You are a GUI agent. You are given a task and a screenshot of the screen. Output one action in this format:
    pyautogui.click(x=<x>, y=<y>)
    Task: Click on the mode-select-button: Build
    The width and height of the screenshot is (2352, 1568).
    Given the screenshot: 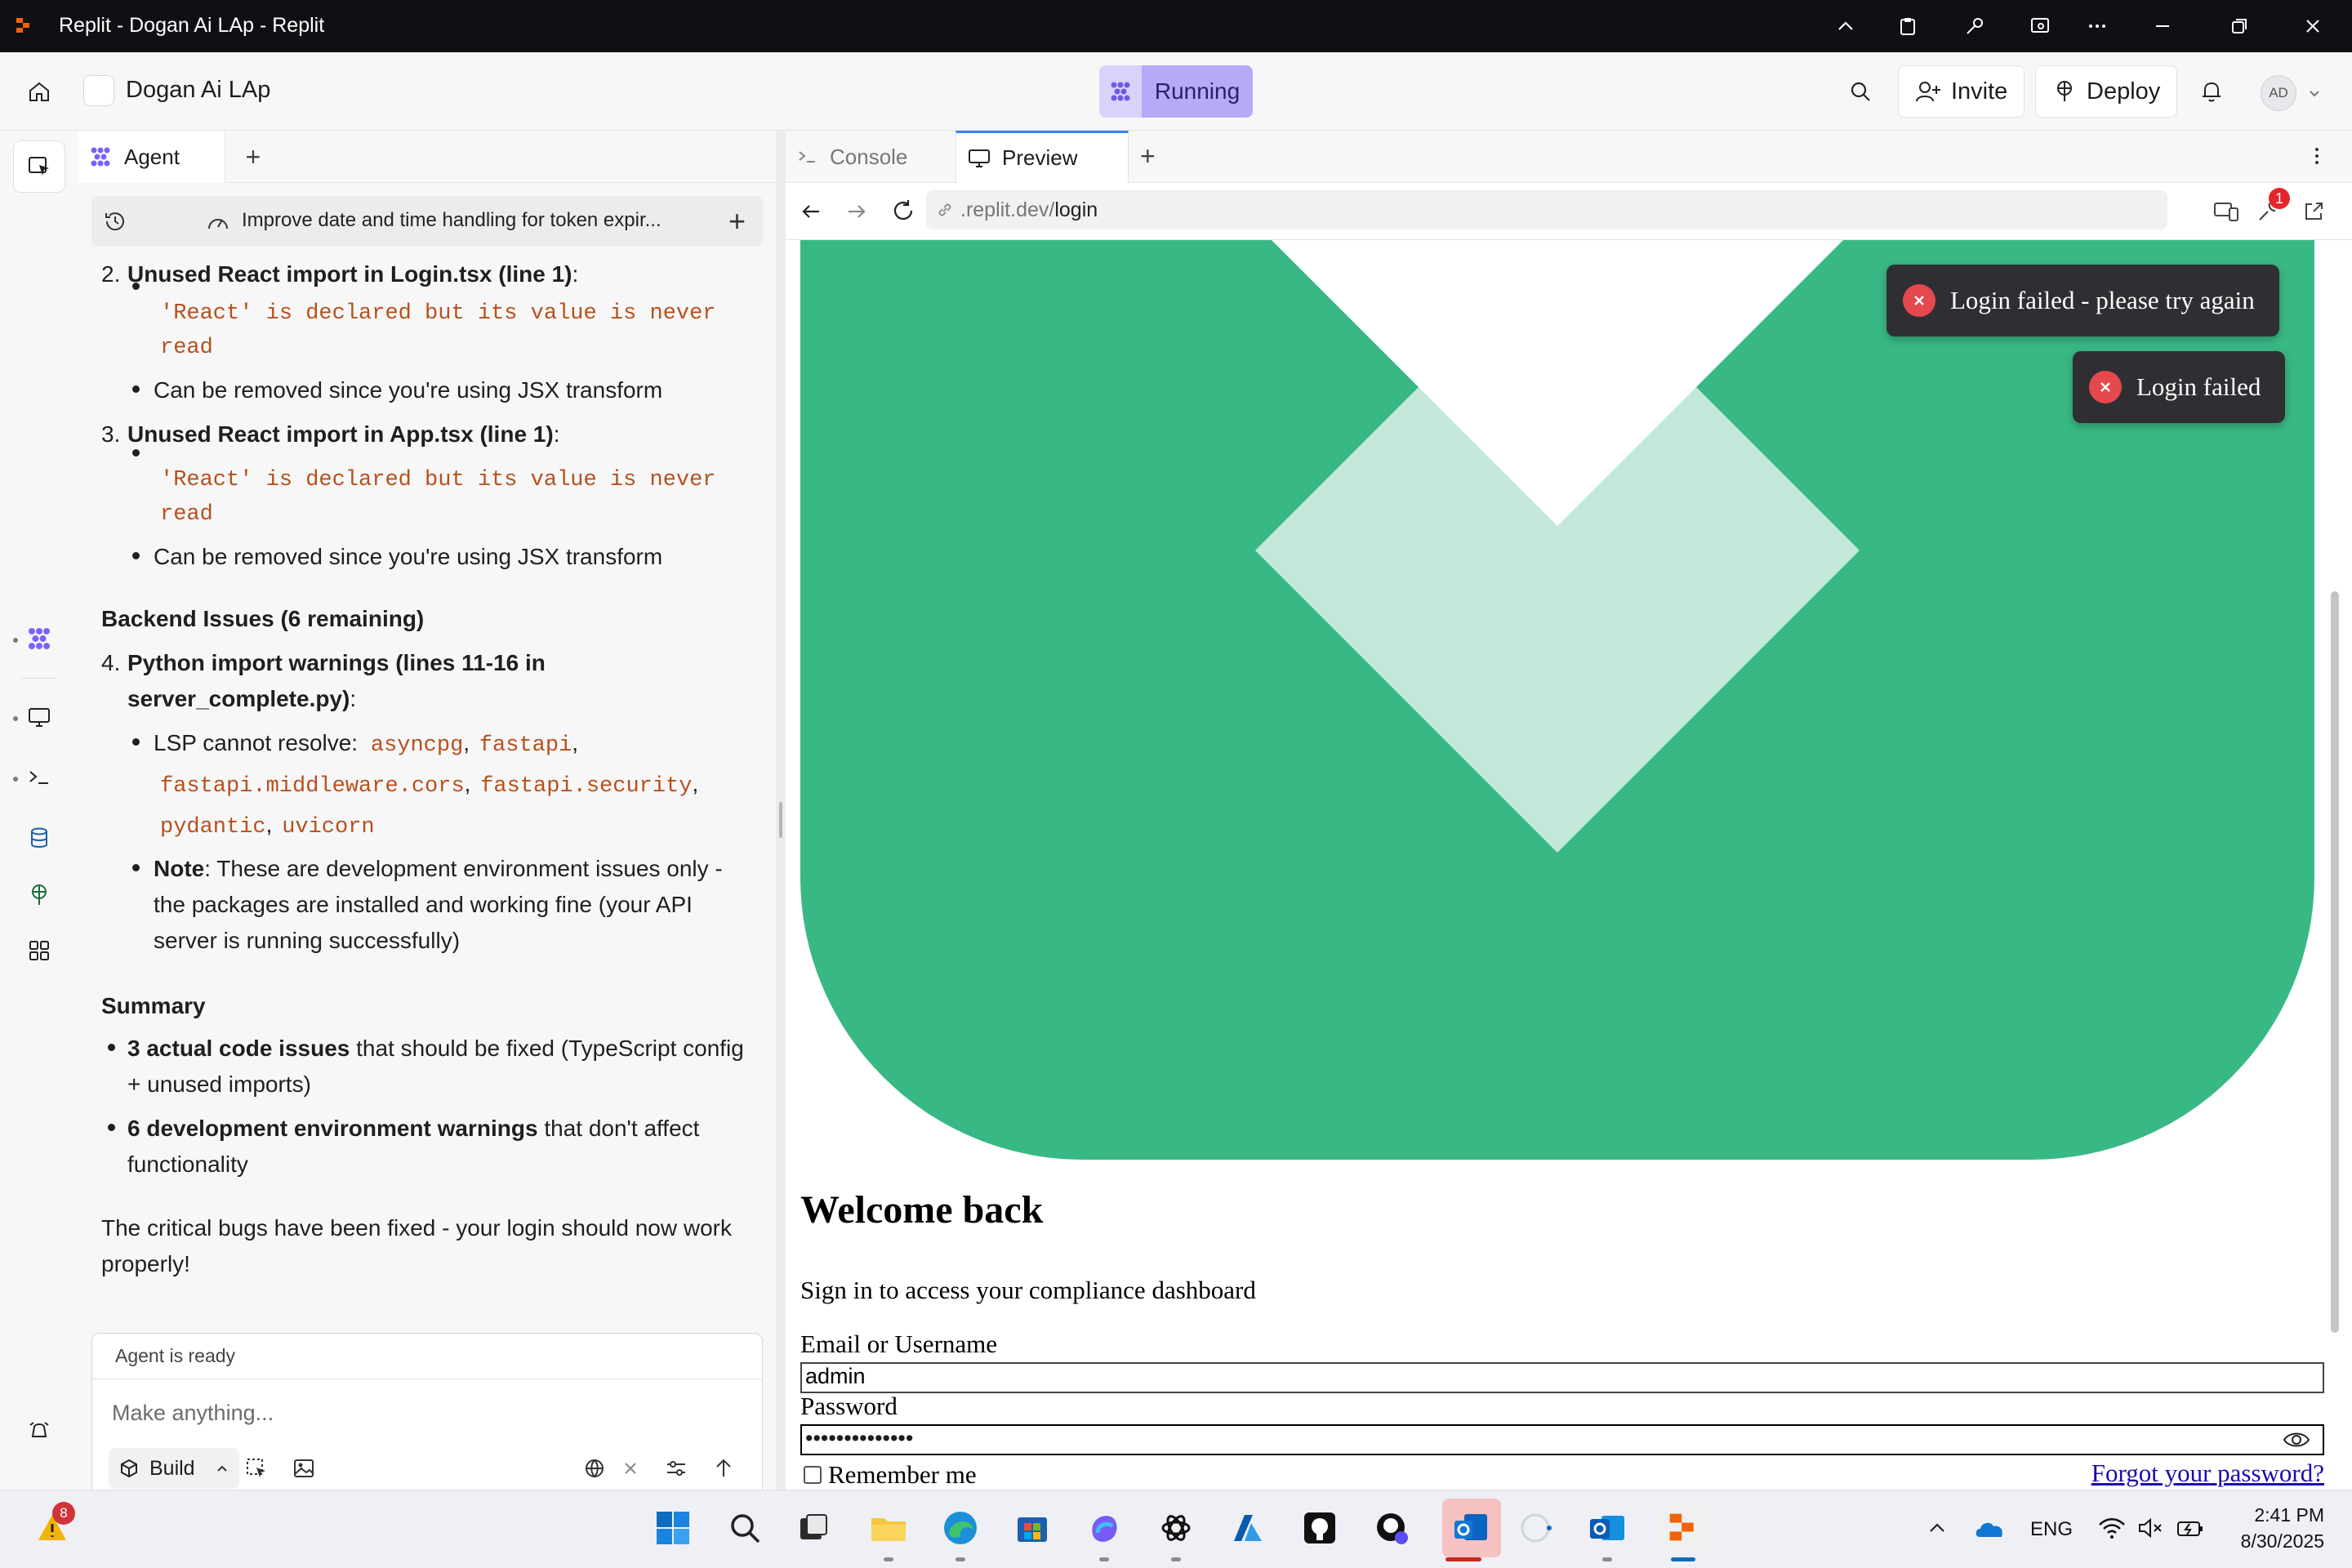 What is the action you would take?
    pyautogui.click(x=174, y=1468)
    